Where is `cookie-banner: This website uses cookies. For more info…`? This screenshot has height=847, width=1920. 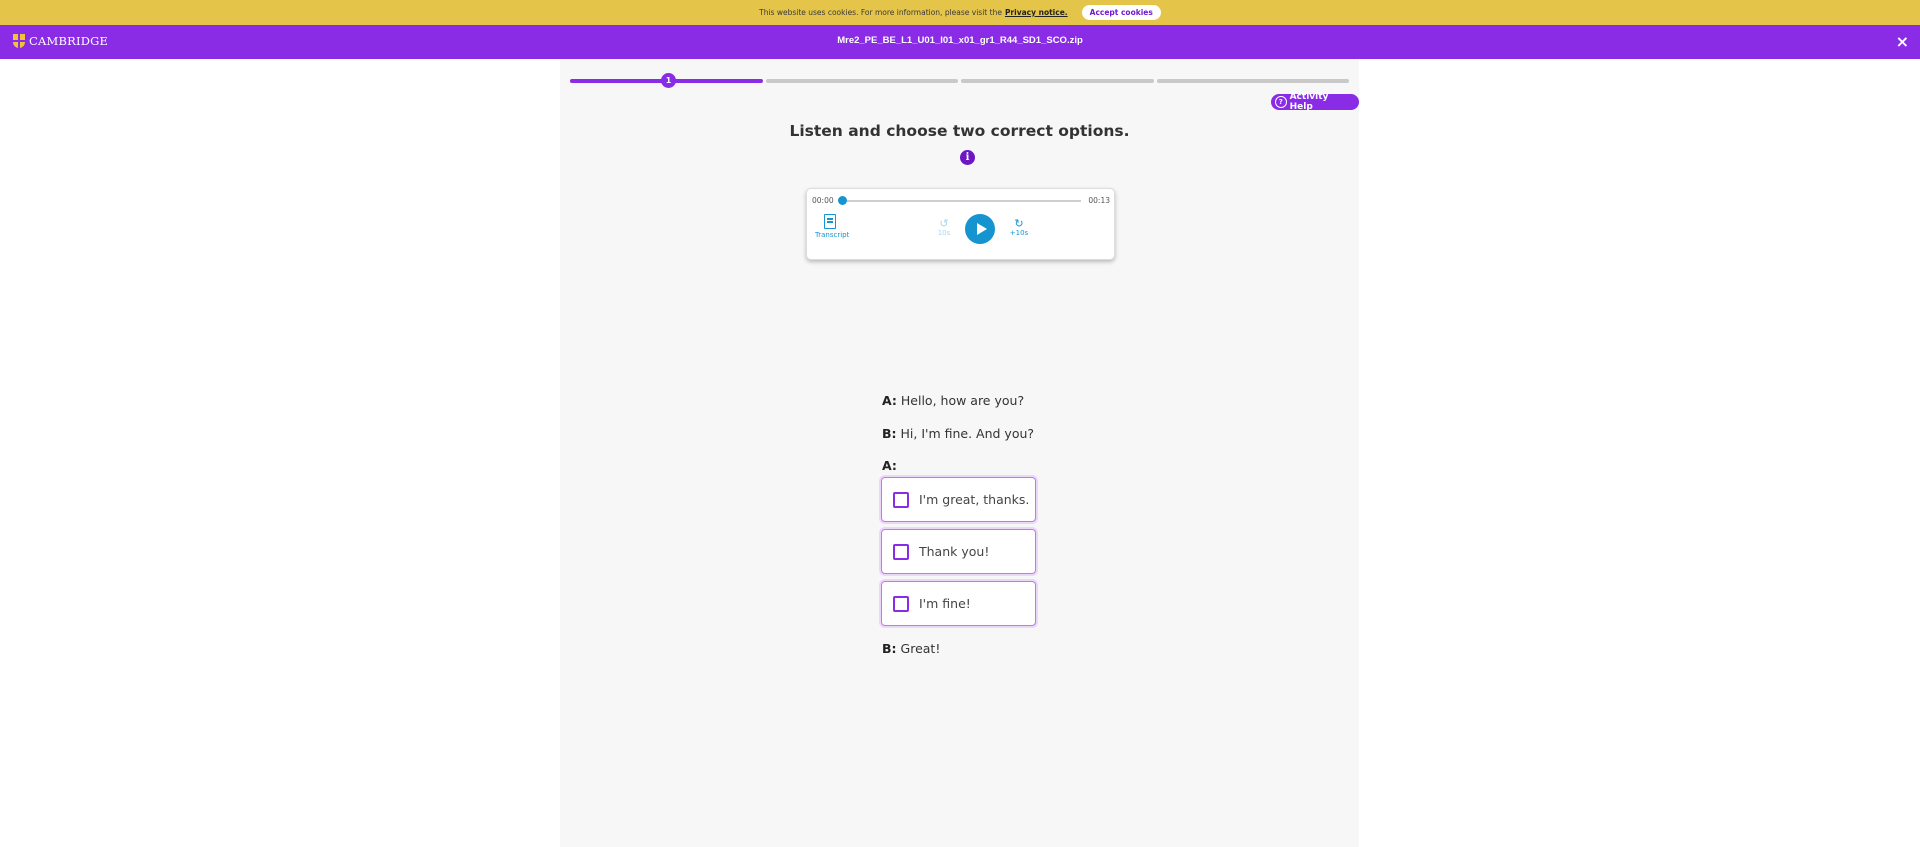 cookie-banner: This website uses cookies. For more info… is located at coordinates (960, 12).